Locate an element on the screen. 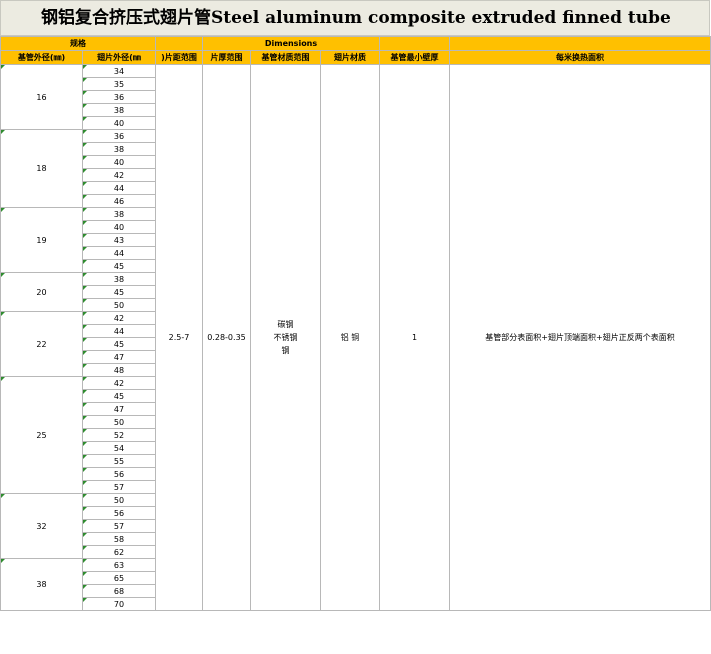  base-od-cell: 22 is located at coordinates (41, 344).